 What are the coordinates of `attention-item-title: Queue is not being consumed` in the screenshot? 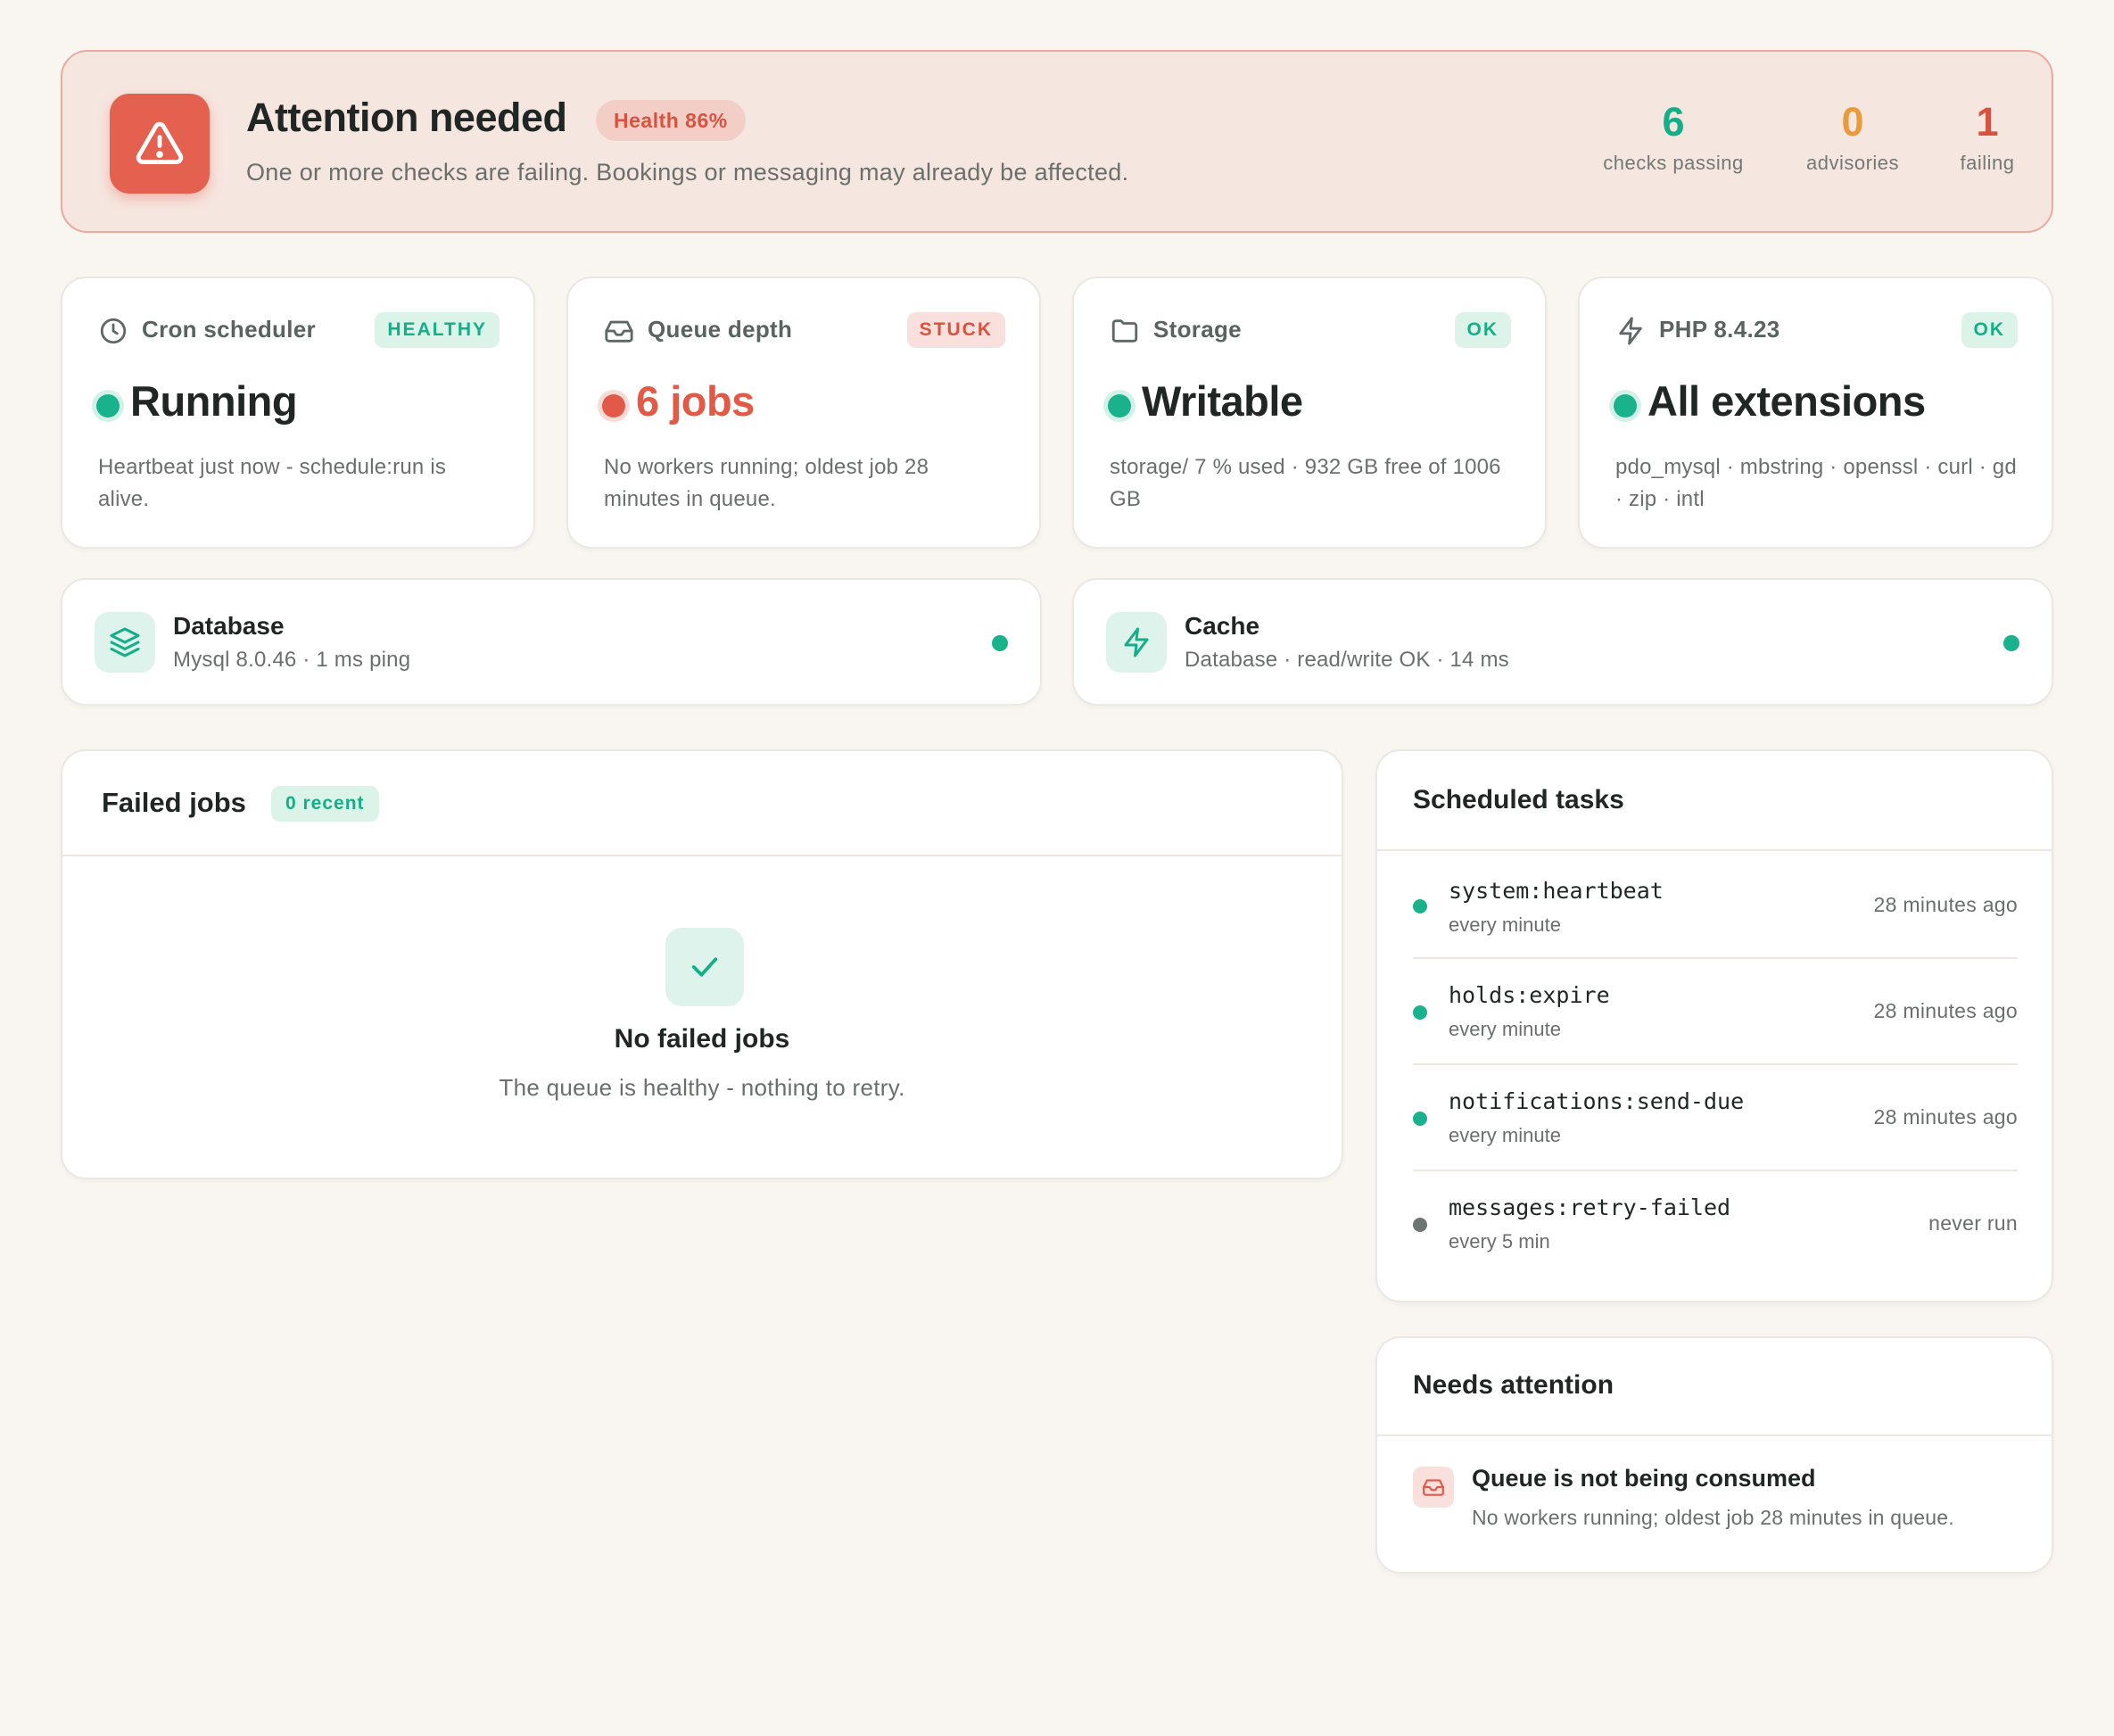 It's located at (1644, 1478).